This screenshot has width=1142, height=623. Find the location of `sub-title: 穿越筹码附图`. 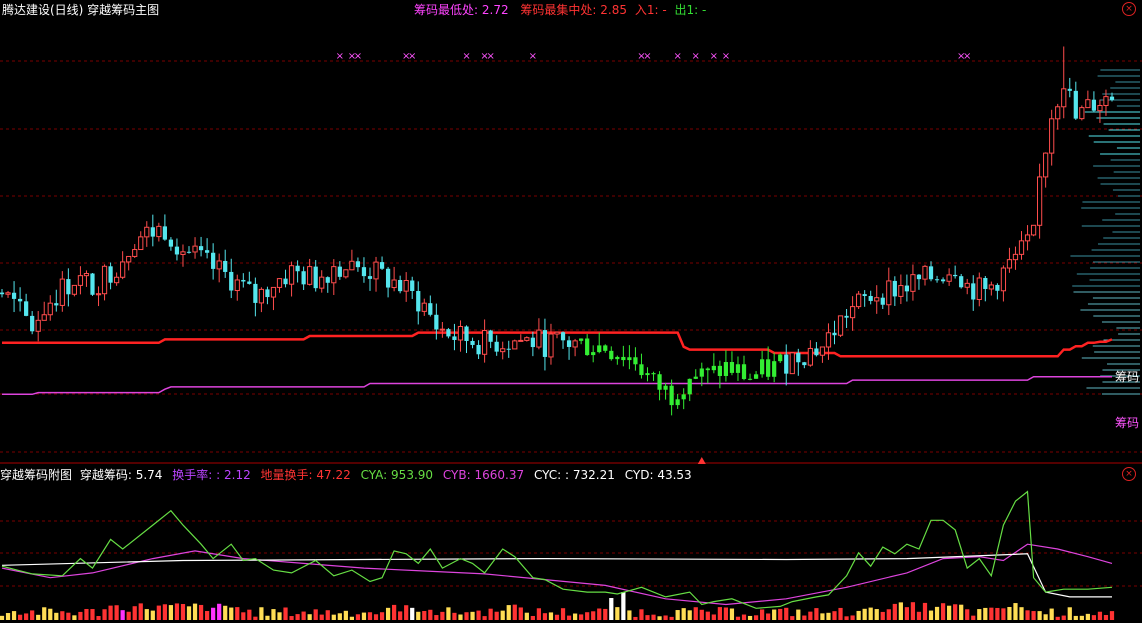

sub-title: 穿越筹码附图 is located at coordinates (36, 475).